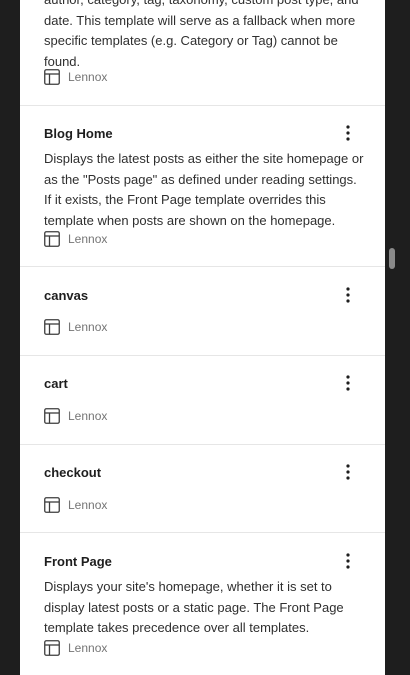 This screenshot has height=675, width=410. Describe the element at coordinates (78, 561) in the screenshot. I see `template-title: Front Page` at that location.